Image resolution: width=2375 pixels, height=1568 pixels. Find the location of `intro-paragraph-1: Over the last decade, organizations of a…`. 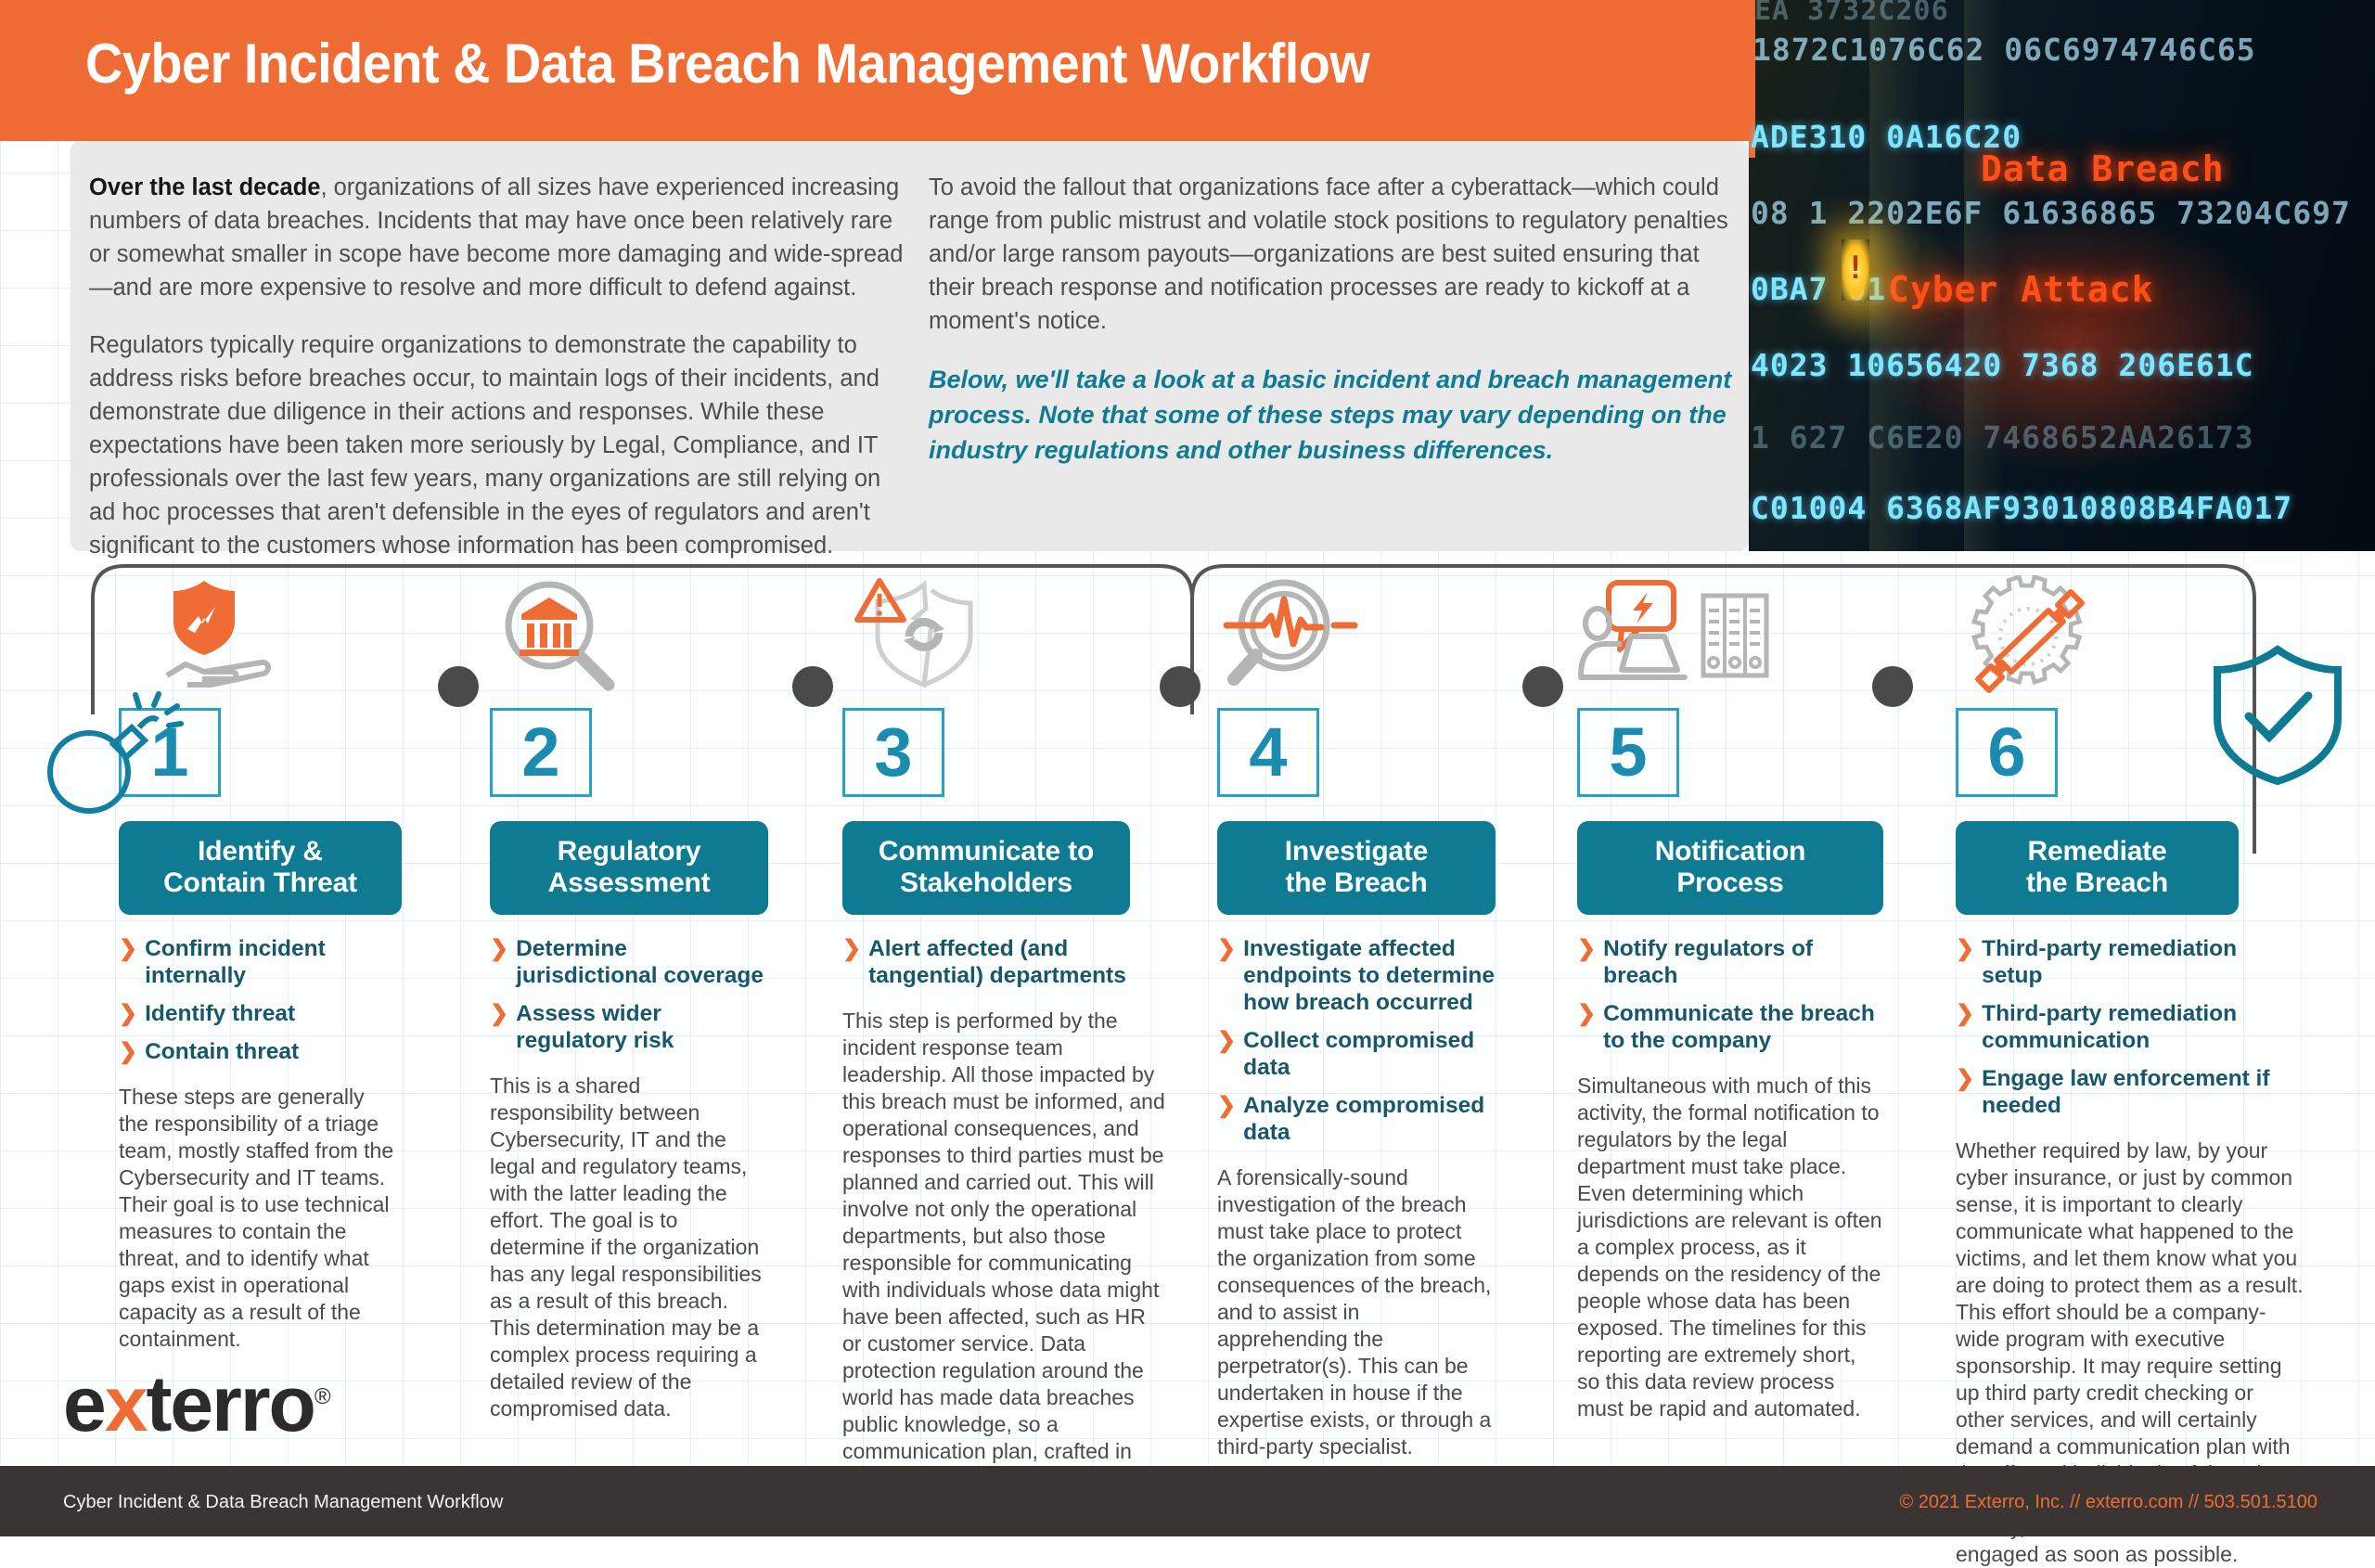

intro-paragraph-1: Over the last decade, organizations of a… is located at coordinates (497, 238).